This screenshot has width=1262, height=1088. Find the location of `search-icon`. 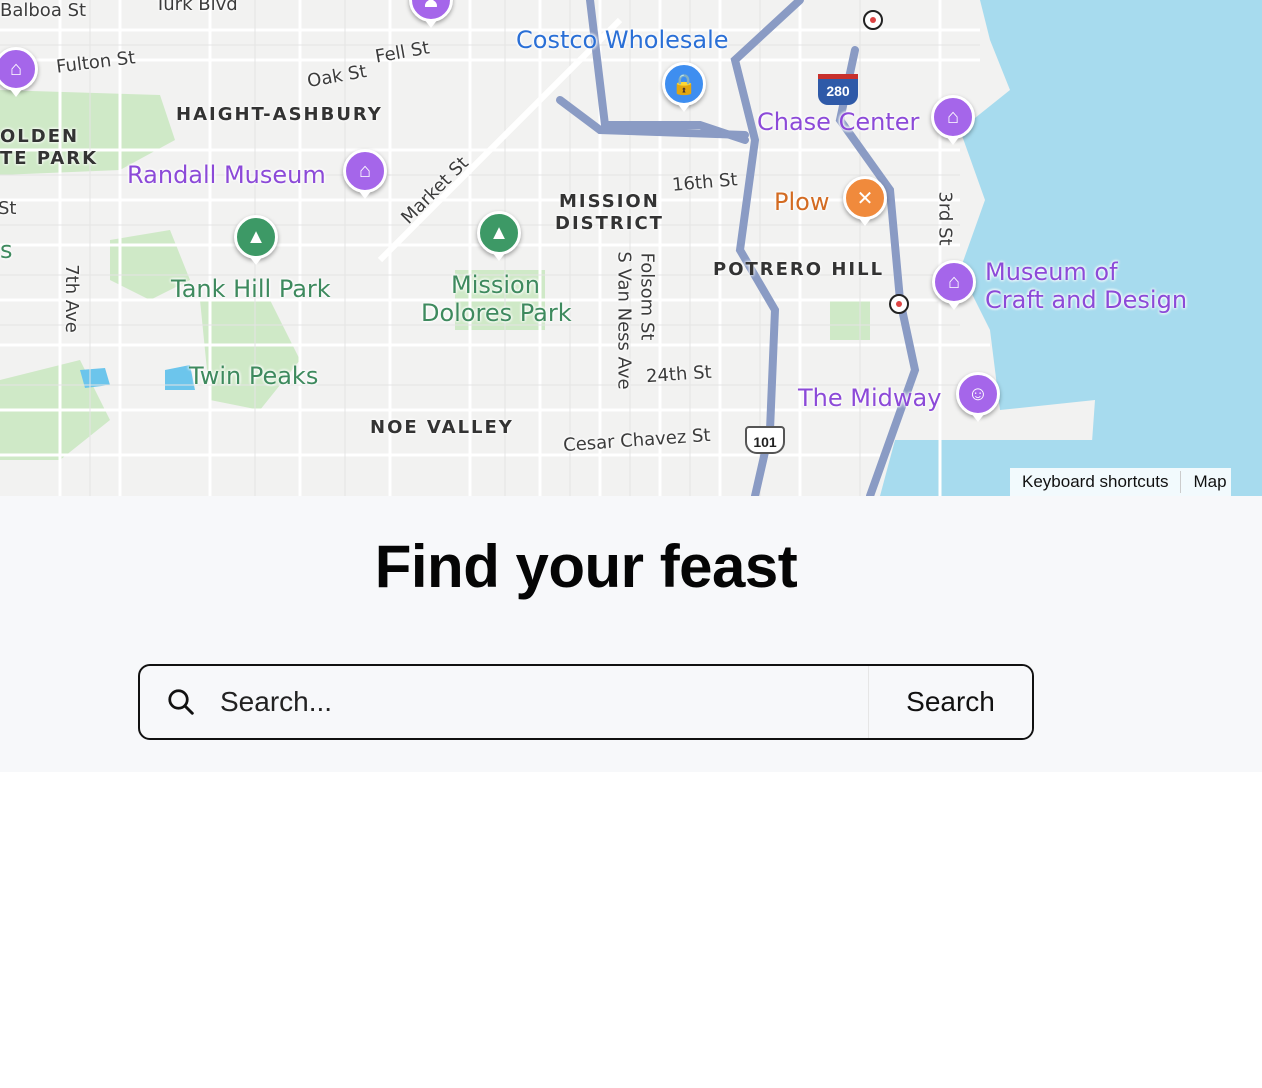

search-icon is located at coordinates (181, 702).